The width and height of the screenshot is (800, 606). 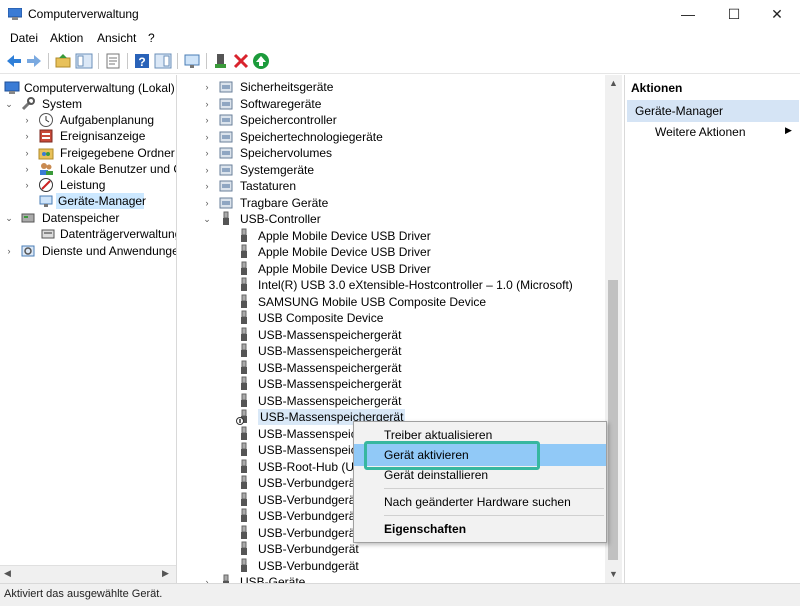 What do you see at coordinates (113, 61) in the screenshot?
I see `properties-icon` at bounding box center [113, 61].